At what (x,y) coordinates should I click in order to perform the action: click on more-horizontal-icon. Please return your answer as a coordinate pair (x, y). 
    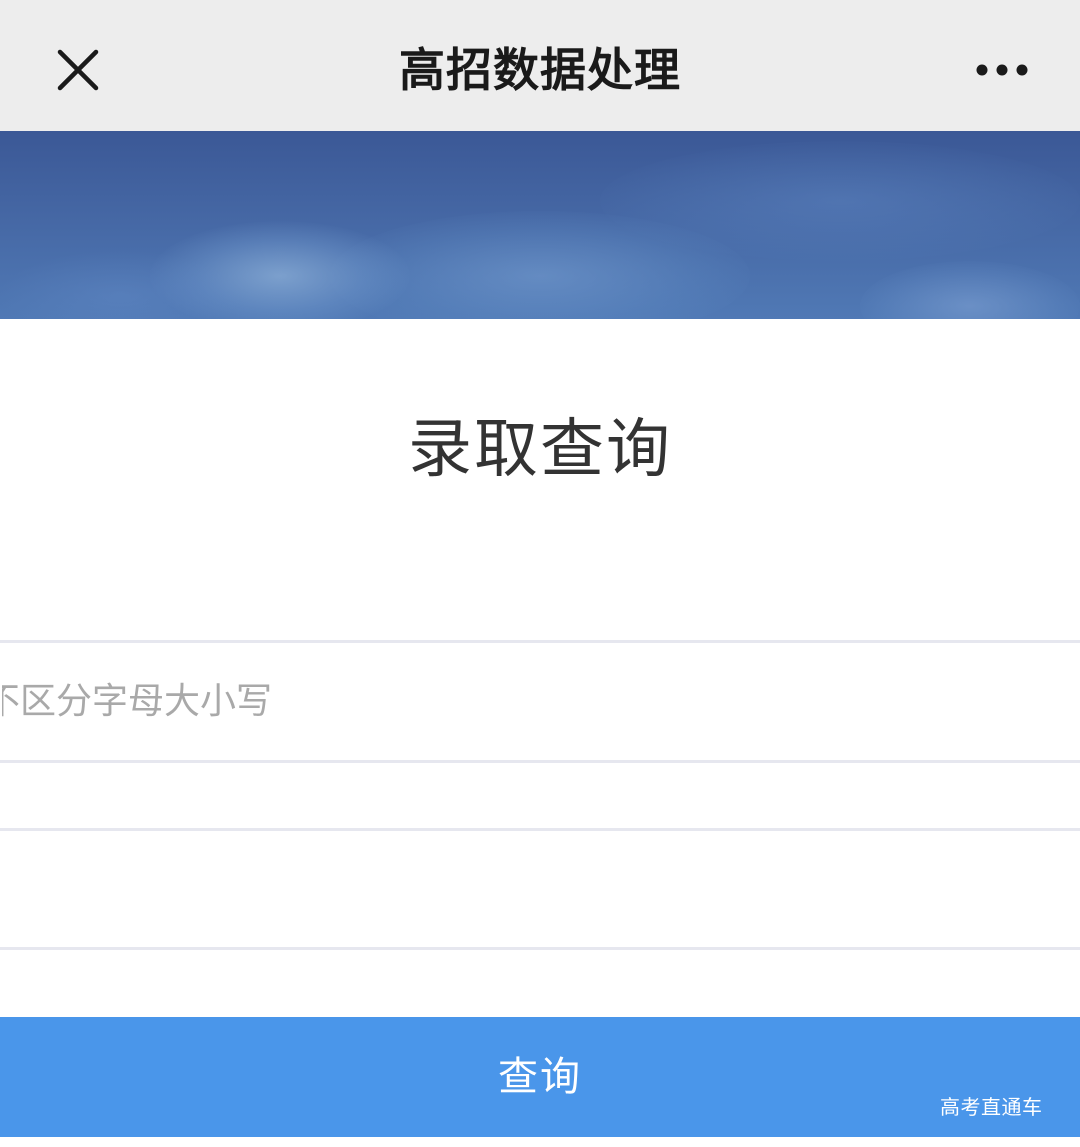
    Looking at the image, I should click on (1002, 70).